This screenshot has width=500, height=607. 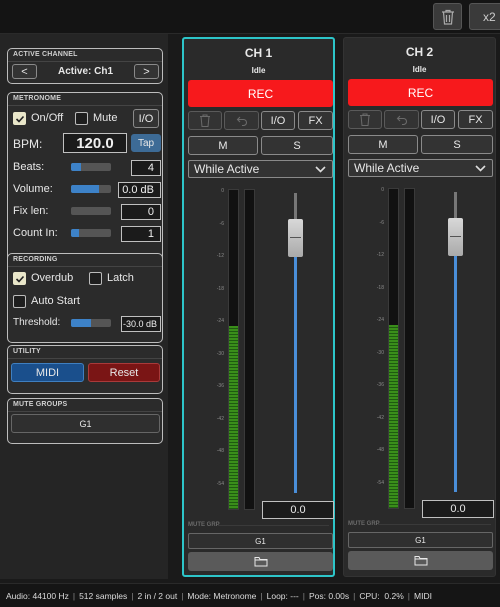 What do you see at coordinates (364, 524) in the screenshot?
I see `mute-grp-label: MUTE GRP` at bounding box center [364, 524].